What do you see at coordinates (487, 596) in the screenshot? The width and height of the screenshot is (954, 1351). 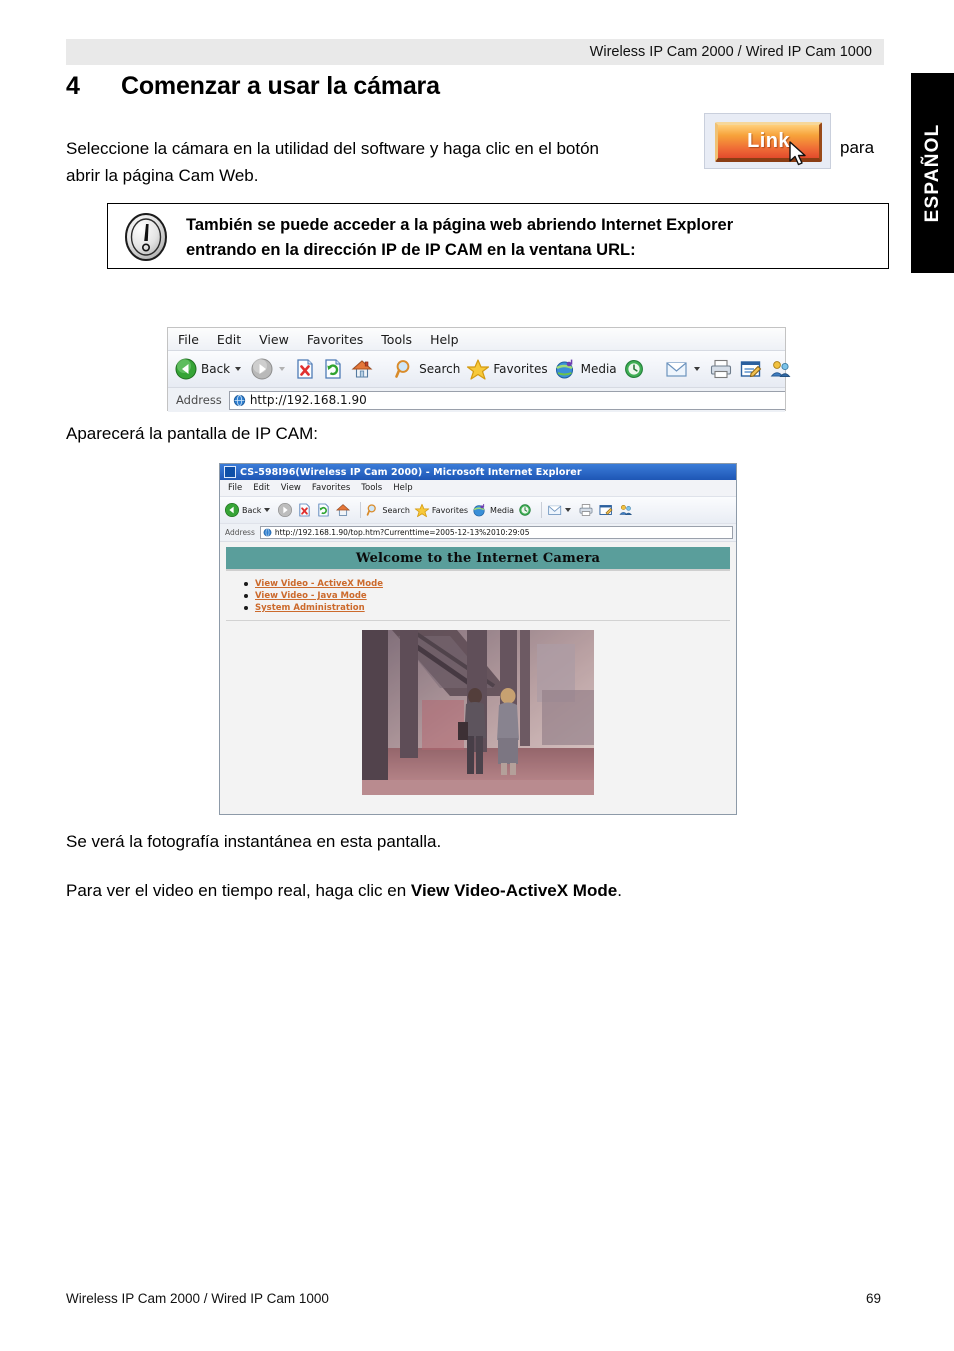 I see `list-item: View Video - Java Mode` at bounding box center [487, 596].